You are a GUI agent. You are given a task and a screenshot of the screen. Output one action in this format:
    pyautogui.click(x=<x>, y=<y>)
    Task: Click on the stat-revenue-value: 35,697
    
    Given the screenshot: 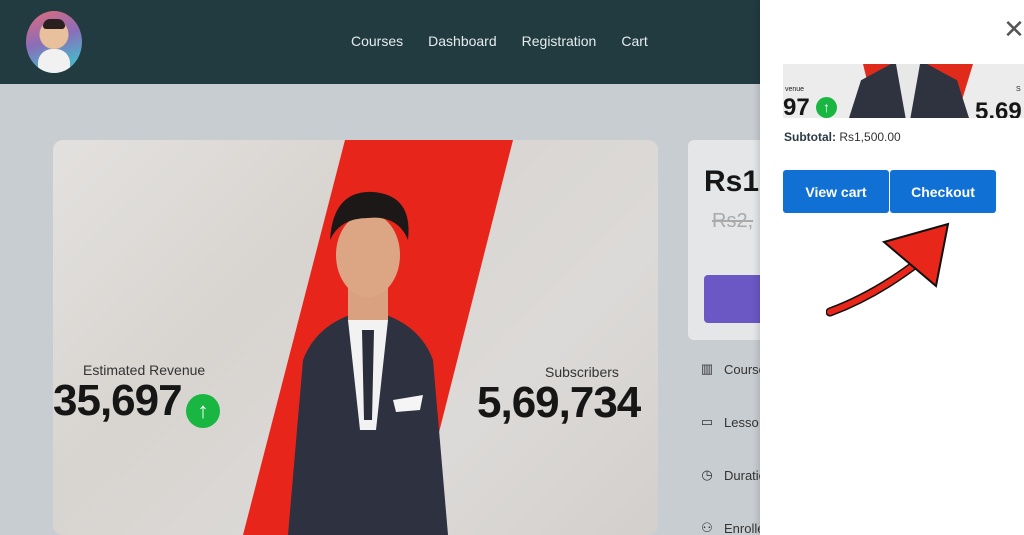 What is the action you would take?
    pyautogui.click(x=118, y=400)
    